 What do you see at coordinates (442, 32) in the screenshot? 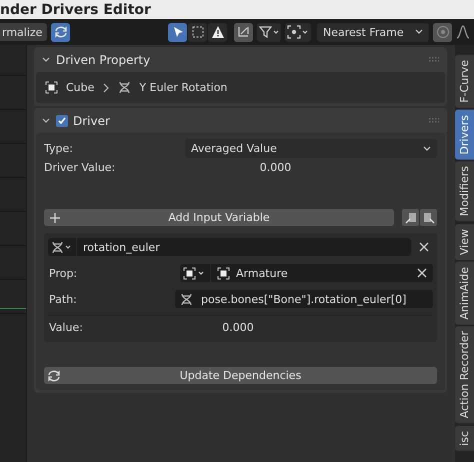
I see `proportional-icon` at bounding box center [442, 32].